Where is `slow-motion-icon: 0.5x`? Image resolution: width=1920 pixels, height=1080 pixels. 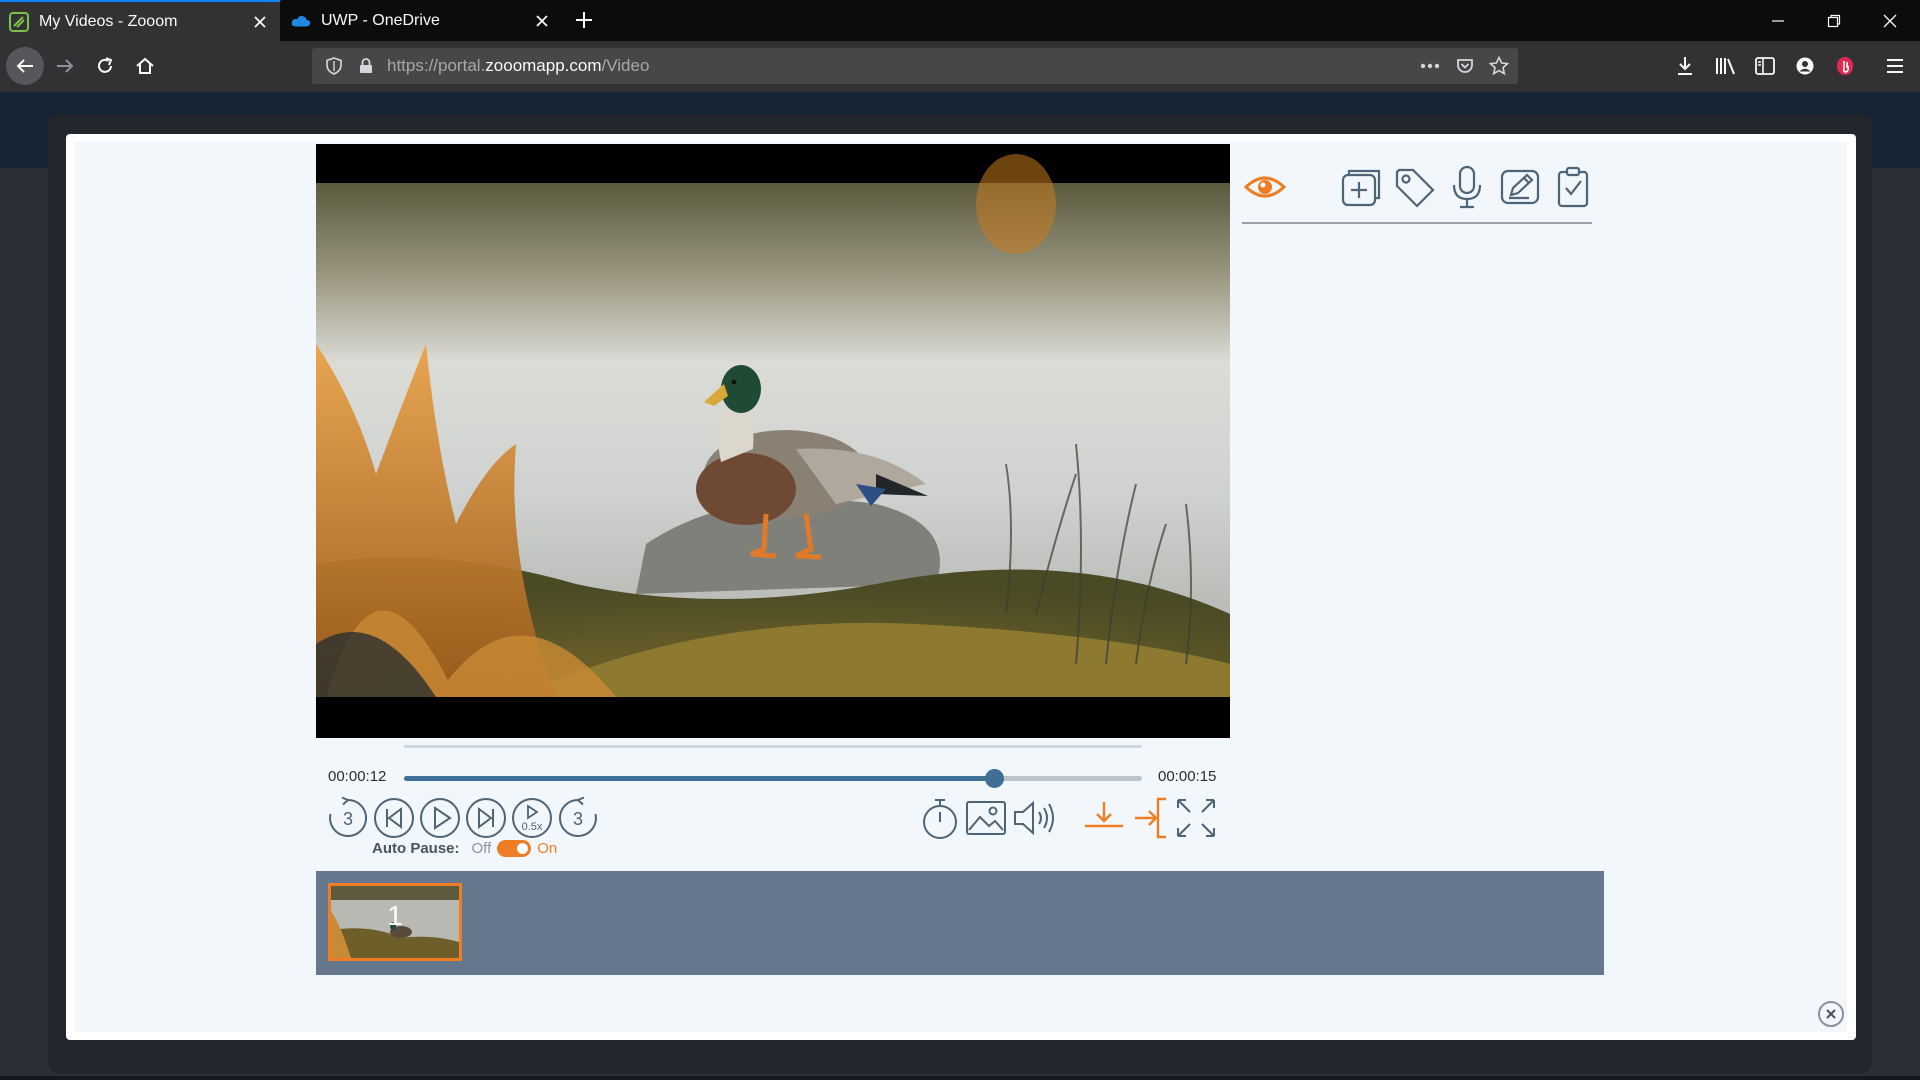
slow-motion-icon: 0.5x is located at coordinates (532, 818).